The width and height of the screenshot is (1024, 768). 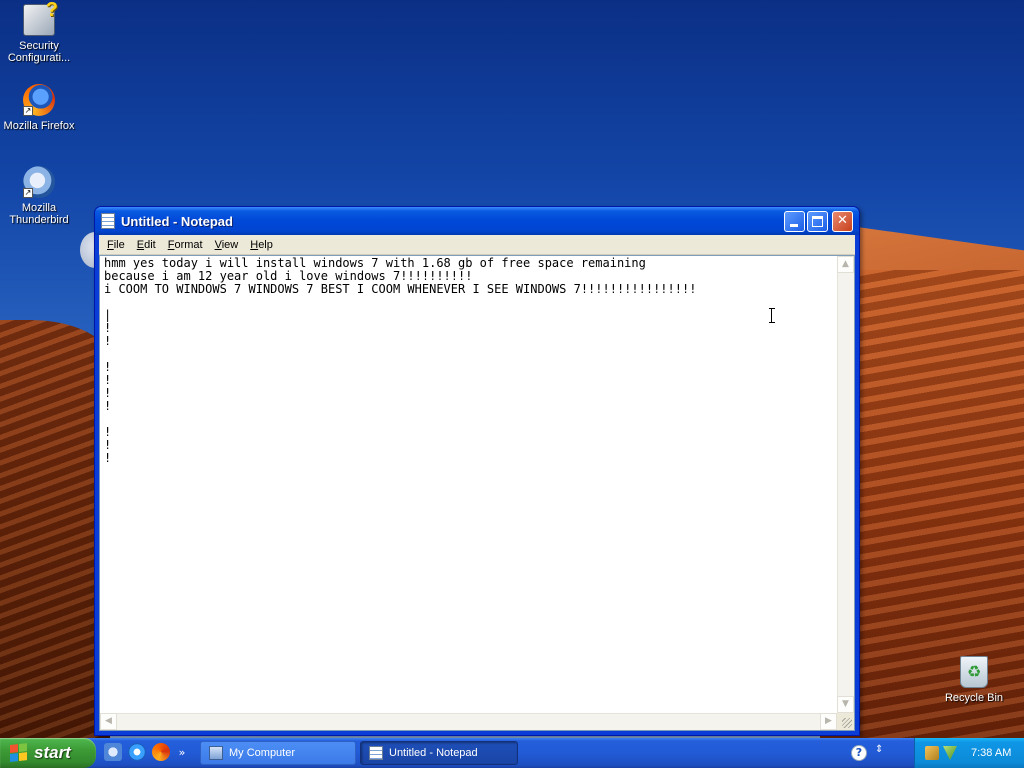 I want to click on taskbar-button-notepad: Untitled - Notepad, so click(x=439, y=753).